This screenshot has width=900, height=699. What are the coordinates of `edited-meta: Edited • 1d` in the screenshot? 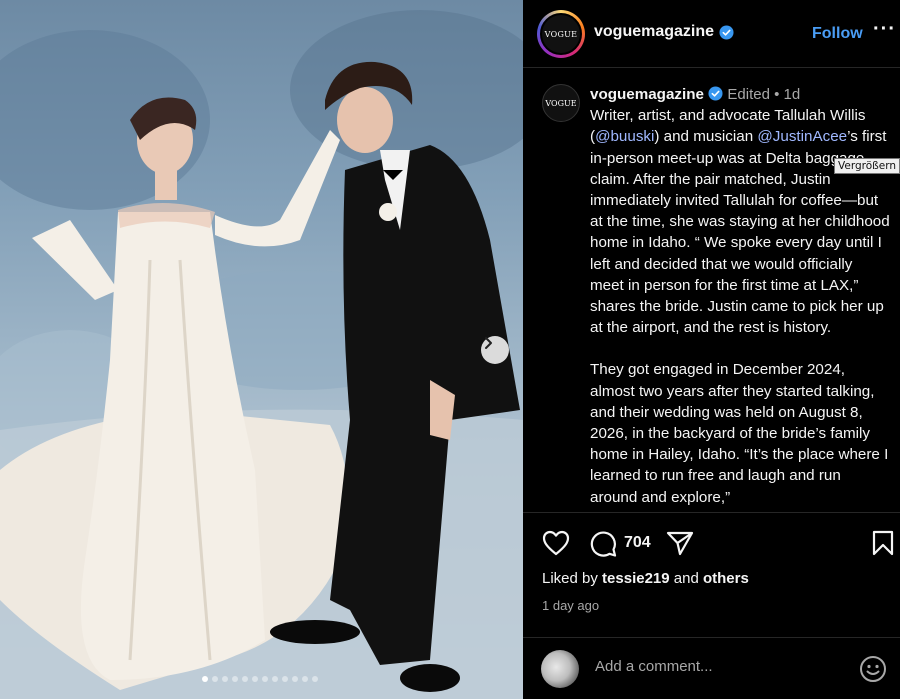 It's located at (764, 94).